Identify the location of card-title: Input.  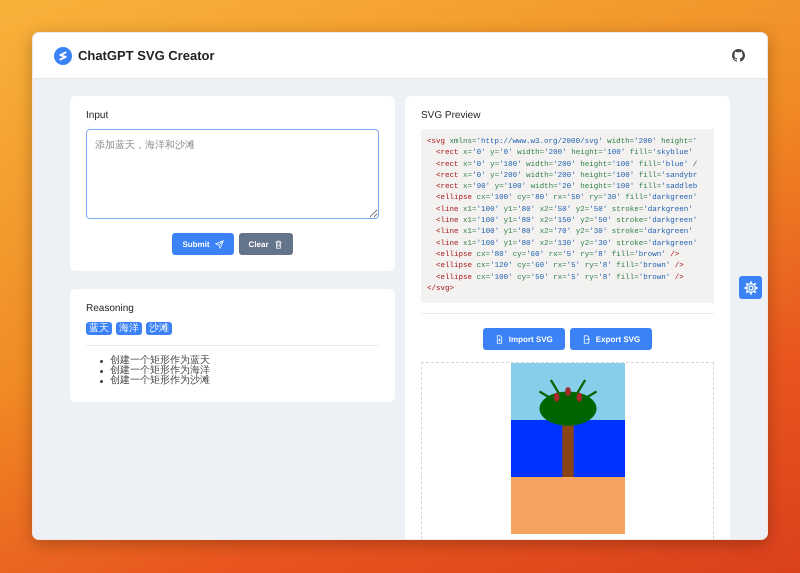
(98, 115).